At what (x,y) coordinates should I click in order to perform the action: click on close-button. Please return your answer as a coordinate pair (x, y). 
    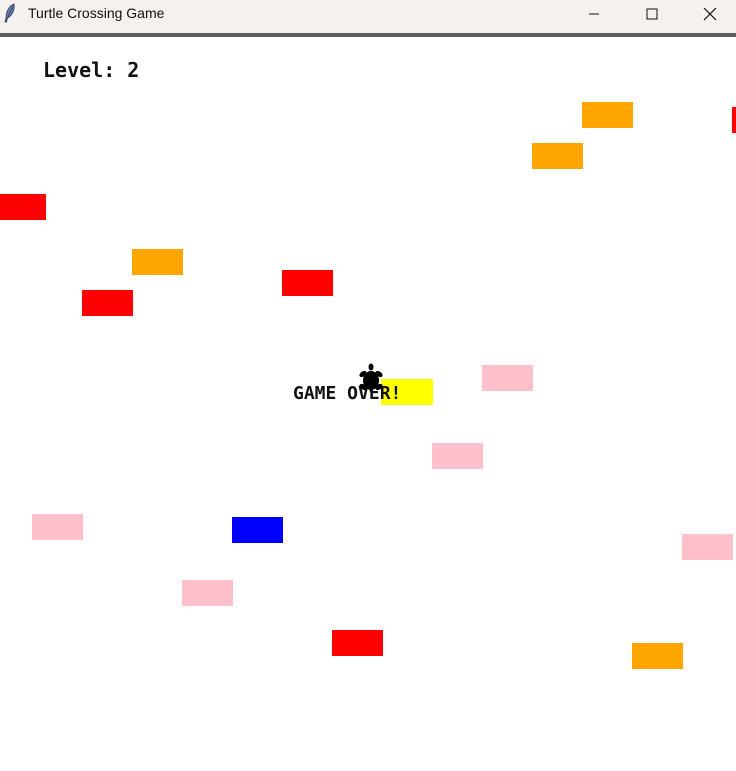
    Looking at the image, I should click on (708, 14).